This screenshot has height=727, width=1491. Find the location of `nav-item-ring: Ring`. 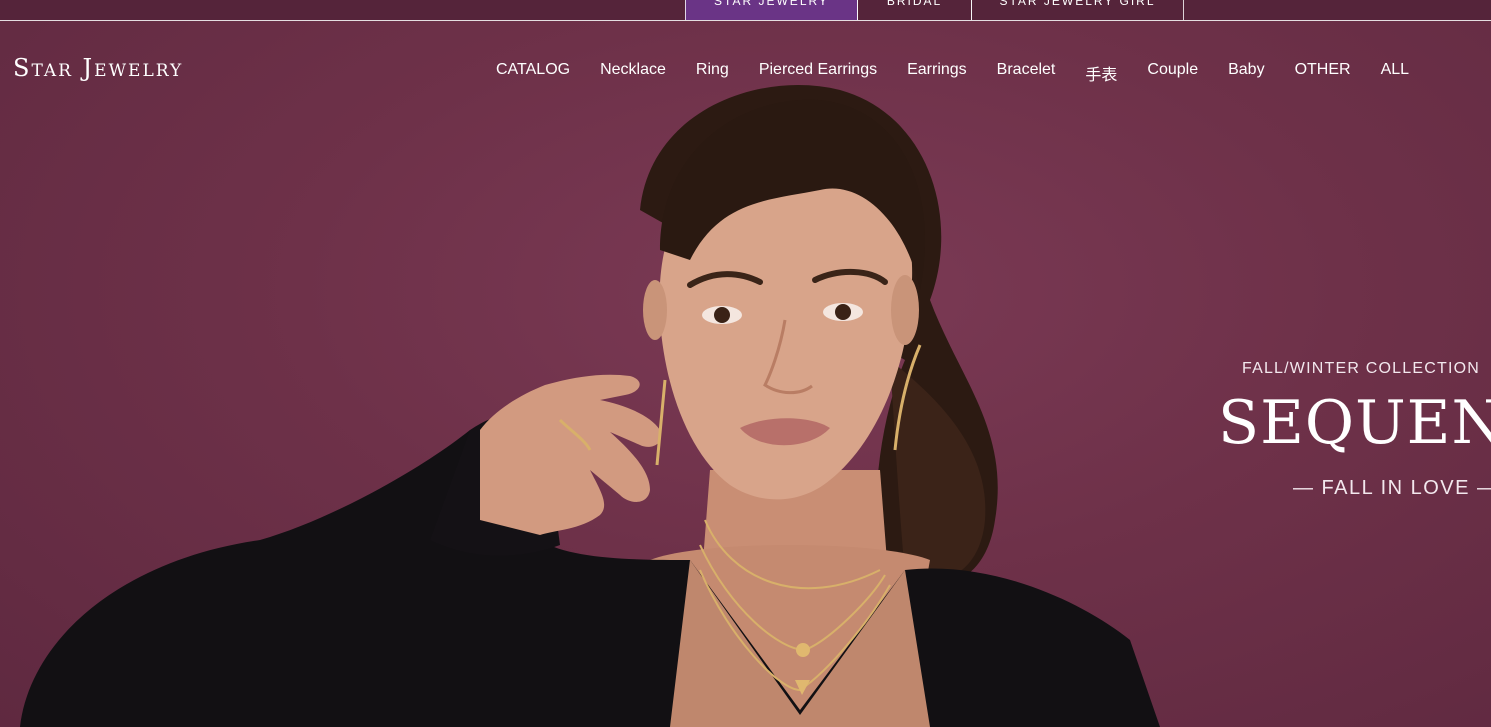

nav-item-ring: Ring is located at coordinates (712, 73).